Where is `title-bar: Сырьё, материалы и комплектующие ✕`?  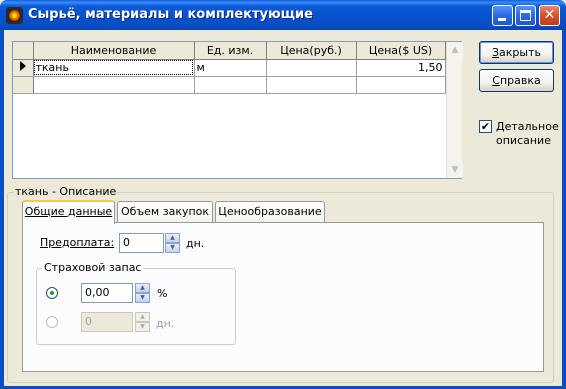
title-bar: Сырьё, материалы и комплектующие ✕ is located at coordinates (283, 15).